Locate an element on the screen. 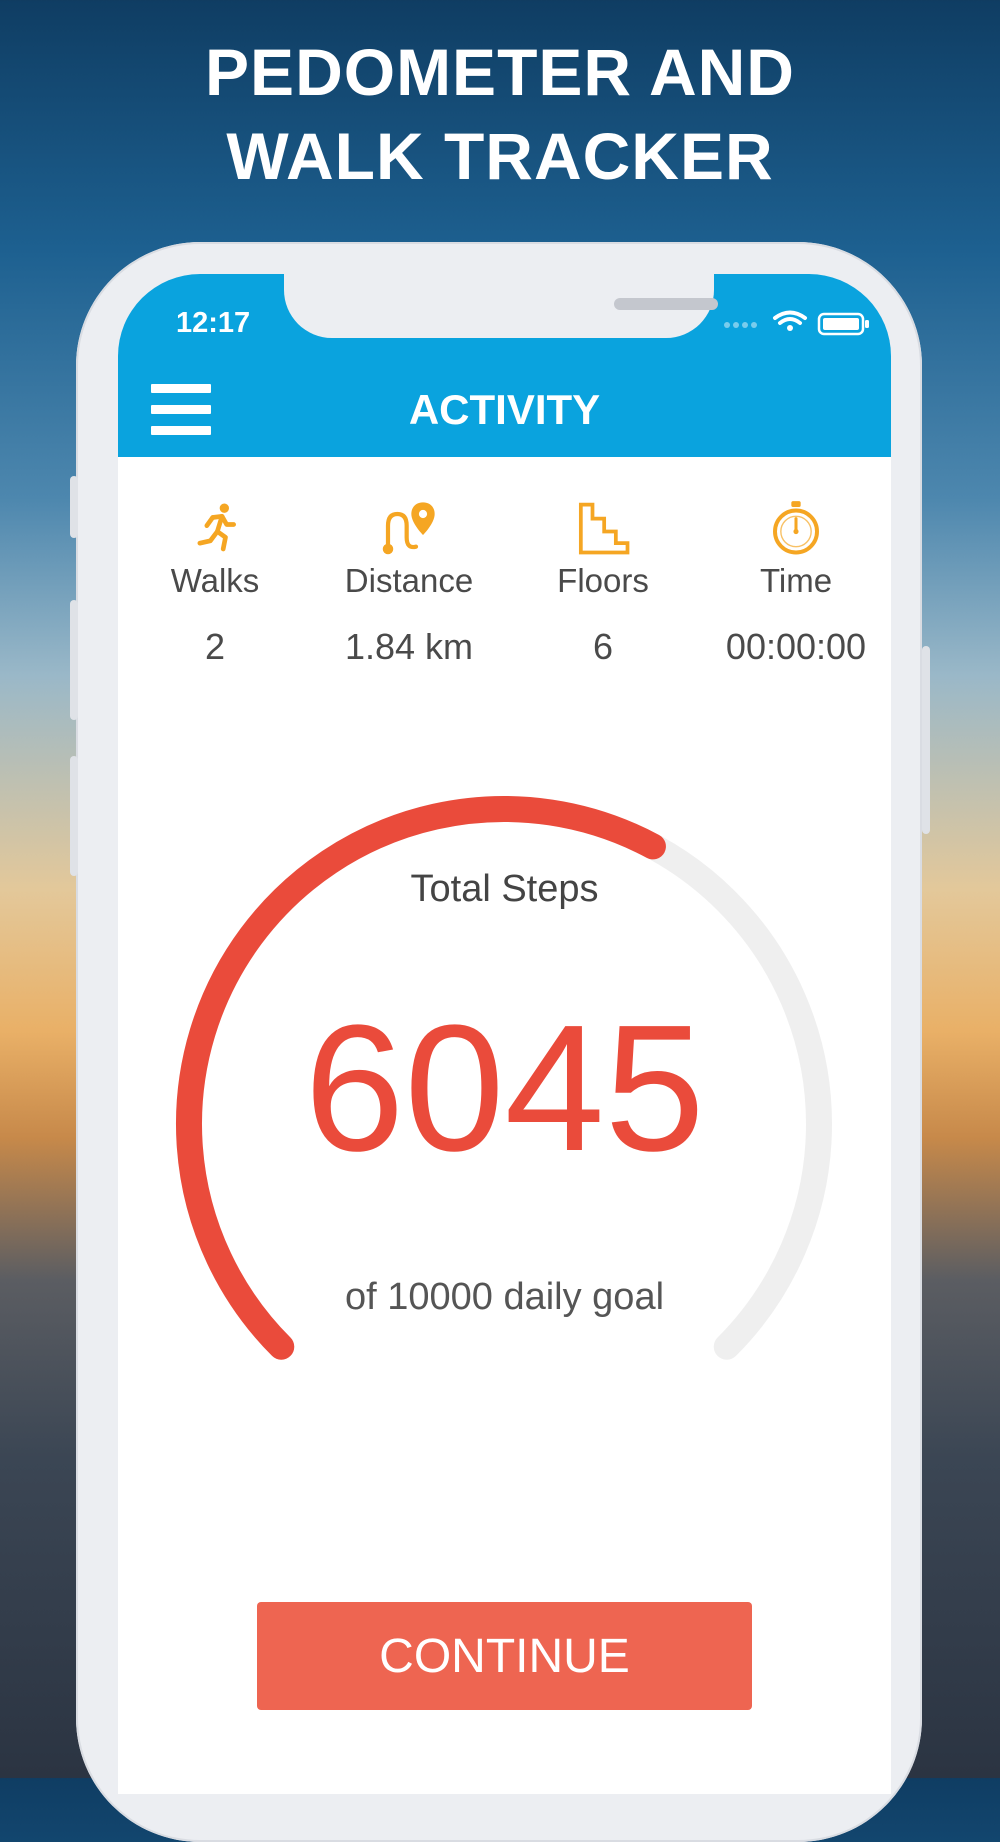 Image resolution: width=1000 pixels, height=1842 pixels. stat-label: Distance is located at coordinates (409, 580).